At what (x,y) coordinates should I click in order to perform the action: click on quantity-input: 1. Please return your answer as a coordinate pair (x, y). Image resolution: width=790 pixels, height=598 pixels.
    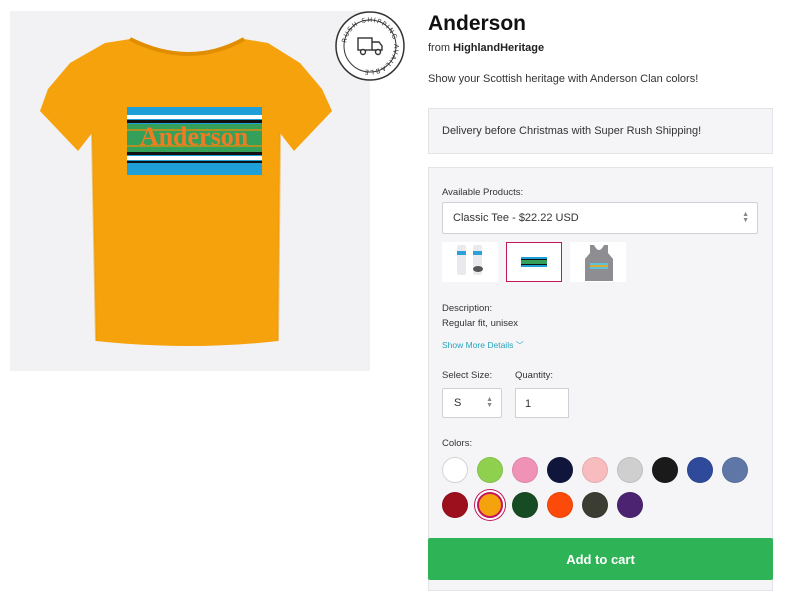
    Looking at the image, I should click on (542, 403).